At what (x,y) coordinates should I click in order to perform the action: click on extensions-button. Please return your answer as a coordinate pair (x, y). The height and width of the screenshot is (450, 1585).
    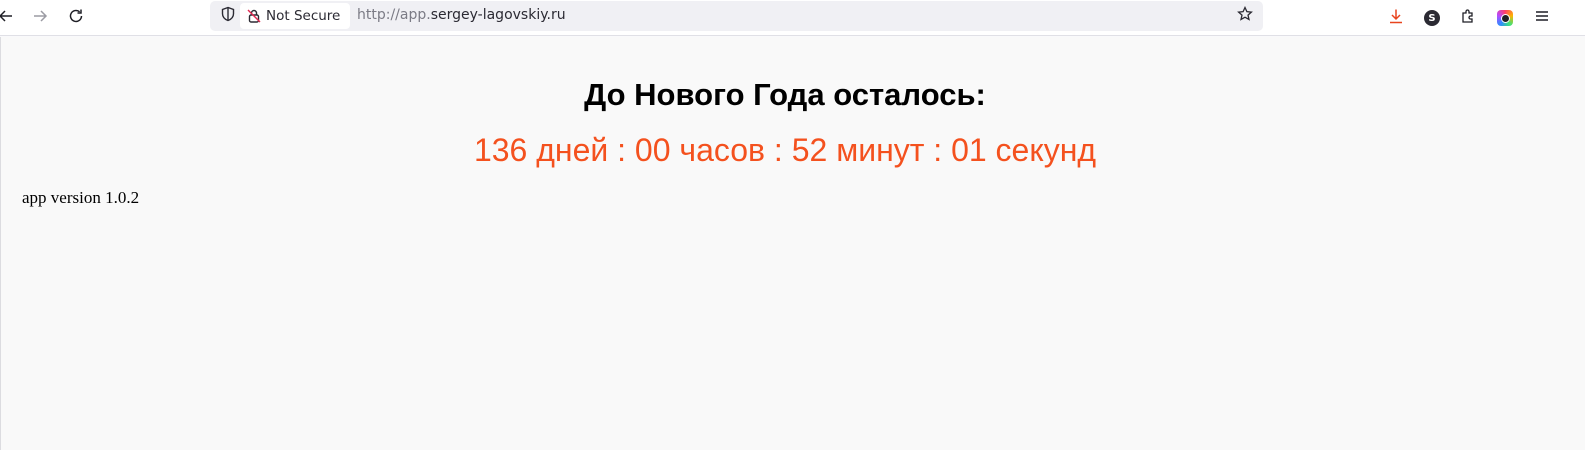
    Looking at the image, I should click on (1468, 18).